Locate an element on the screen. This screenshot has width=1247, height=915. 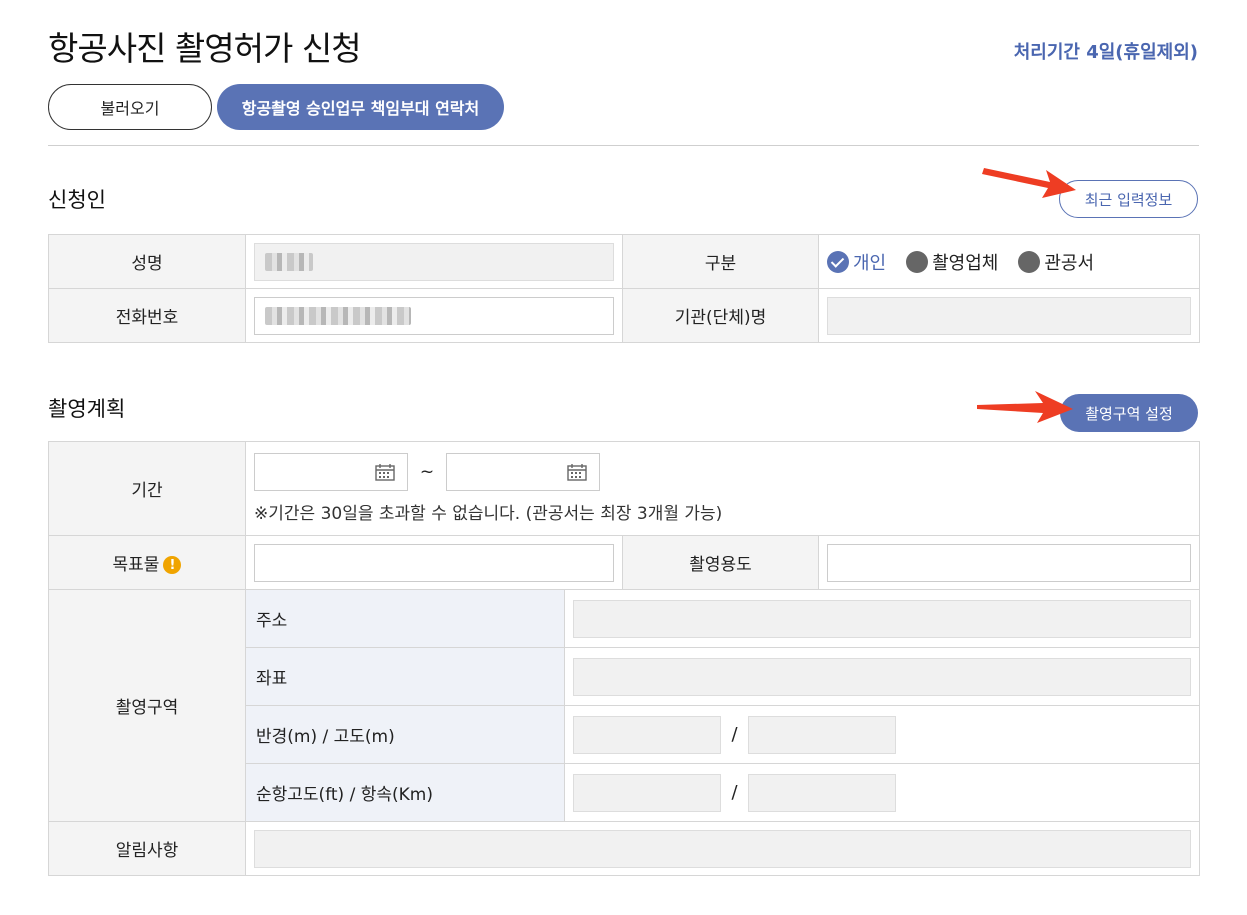
radio-individual: 개인 is located at coordinates (856, 262).